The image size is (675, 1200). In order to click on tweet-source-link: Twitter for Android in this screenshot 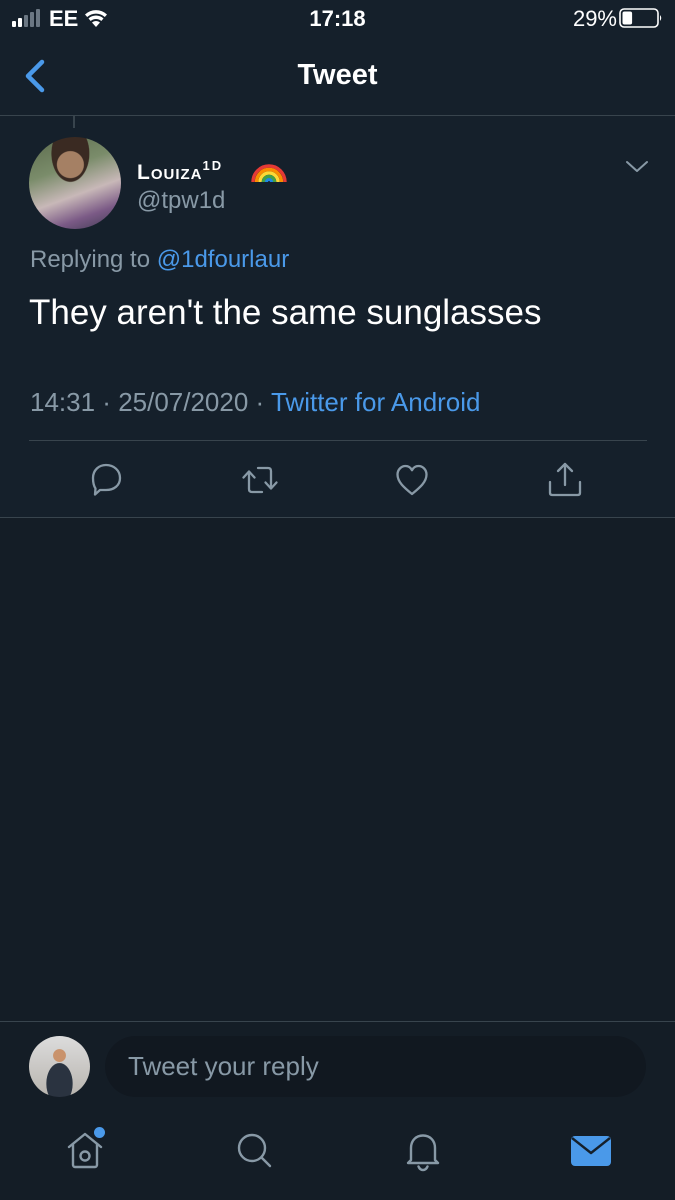, I will do `click(376, 402)`.